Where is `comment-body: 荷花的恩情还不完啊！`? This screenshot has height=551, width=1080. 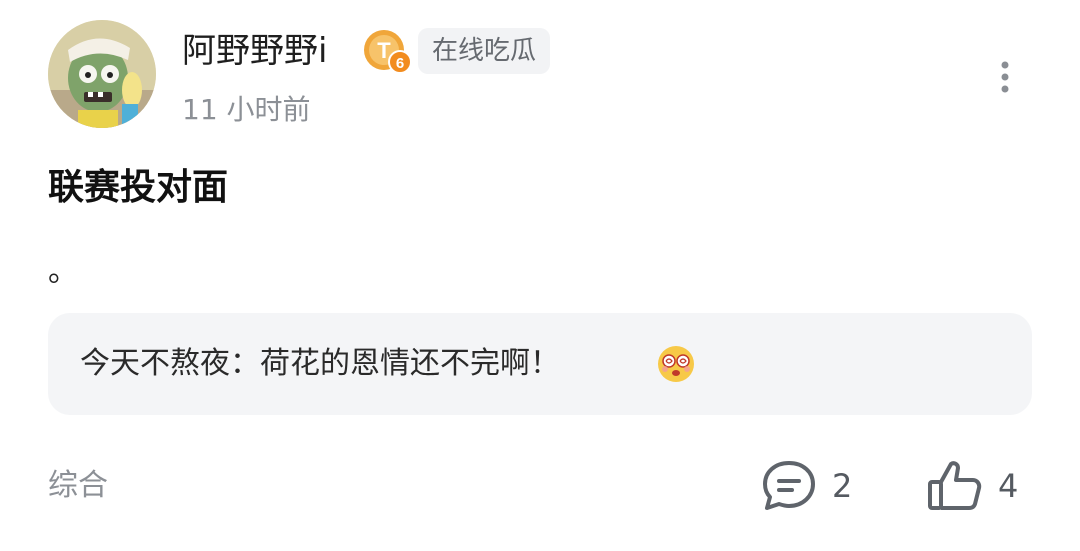 comment-body: 荷花的恩情还不完啊！ is located at coordinates (410, 363).